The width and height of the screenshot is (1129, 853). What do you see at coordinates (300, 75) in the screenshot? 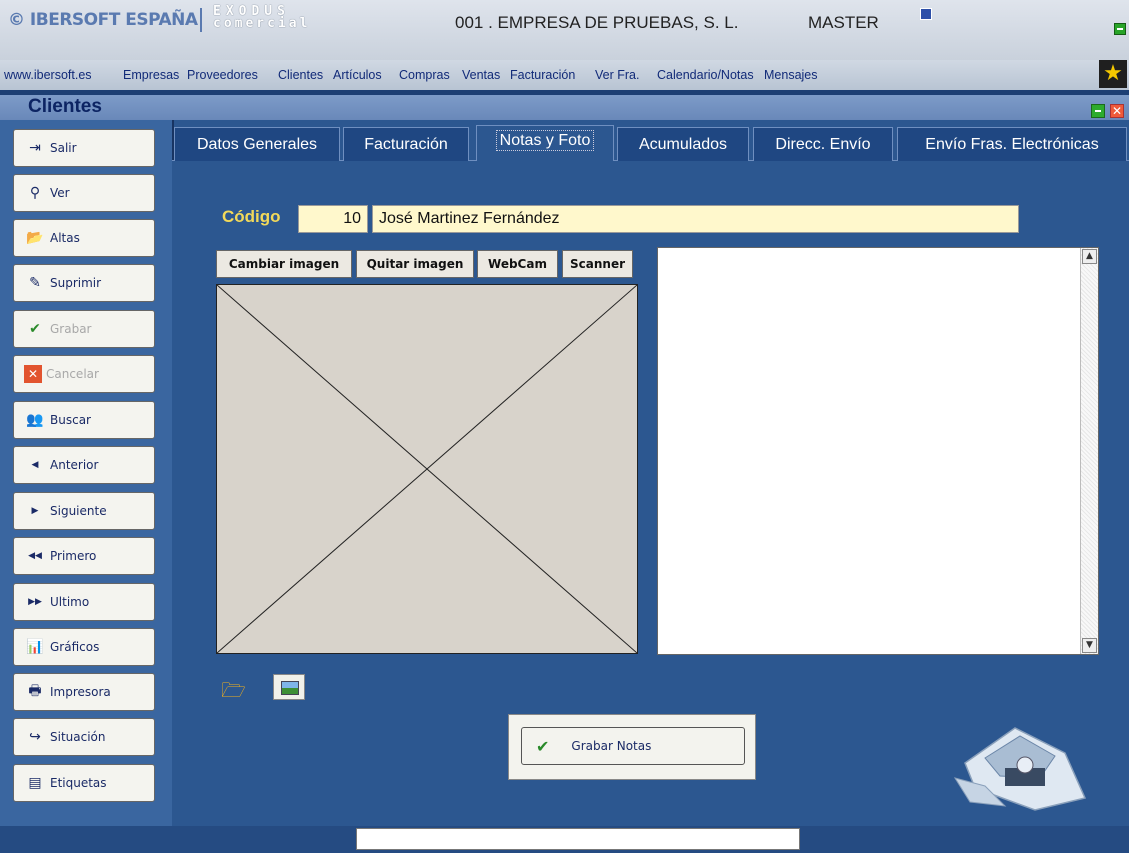
I see `menu-item-clientes: Clientes` at bounding box center [300, 75].